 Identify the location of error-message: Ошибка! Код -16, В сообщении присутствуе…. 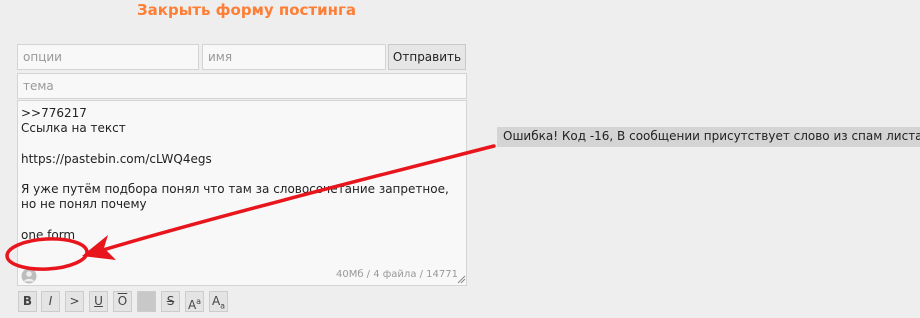
(708, 137).